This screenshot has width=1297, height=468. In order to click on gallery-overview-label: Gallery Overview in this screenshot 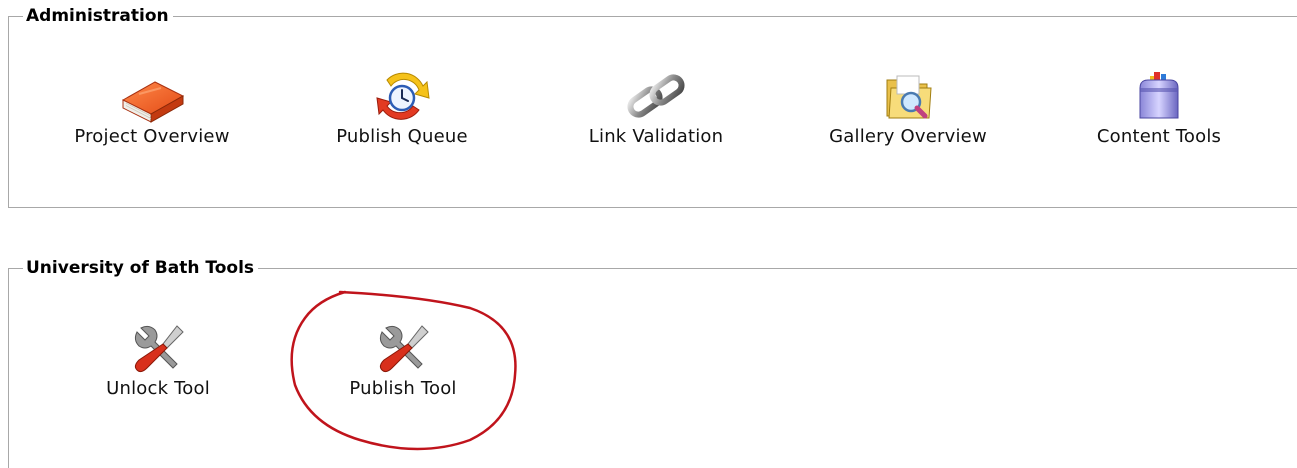, I will do `click(908, 136)`.